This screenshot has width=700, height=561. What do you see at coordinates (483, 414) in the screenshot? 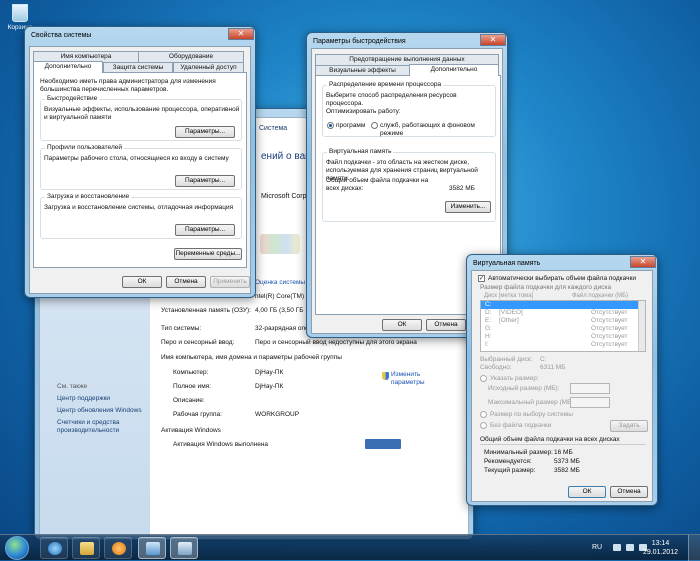
I see `radio-system-managed` at bounding box center [483, 414].